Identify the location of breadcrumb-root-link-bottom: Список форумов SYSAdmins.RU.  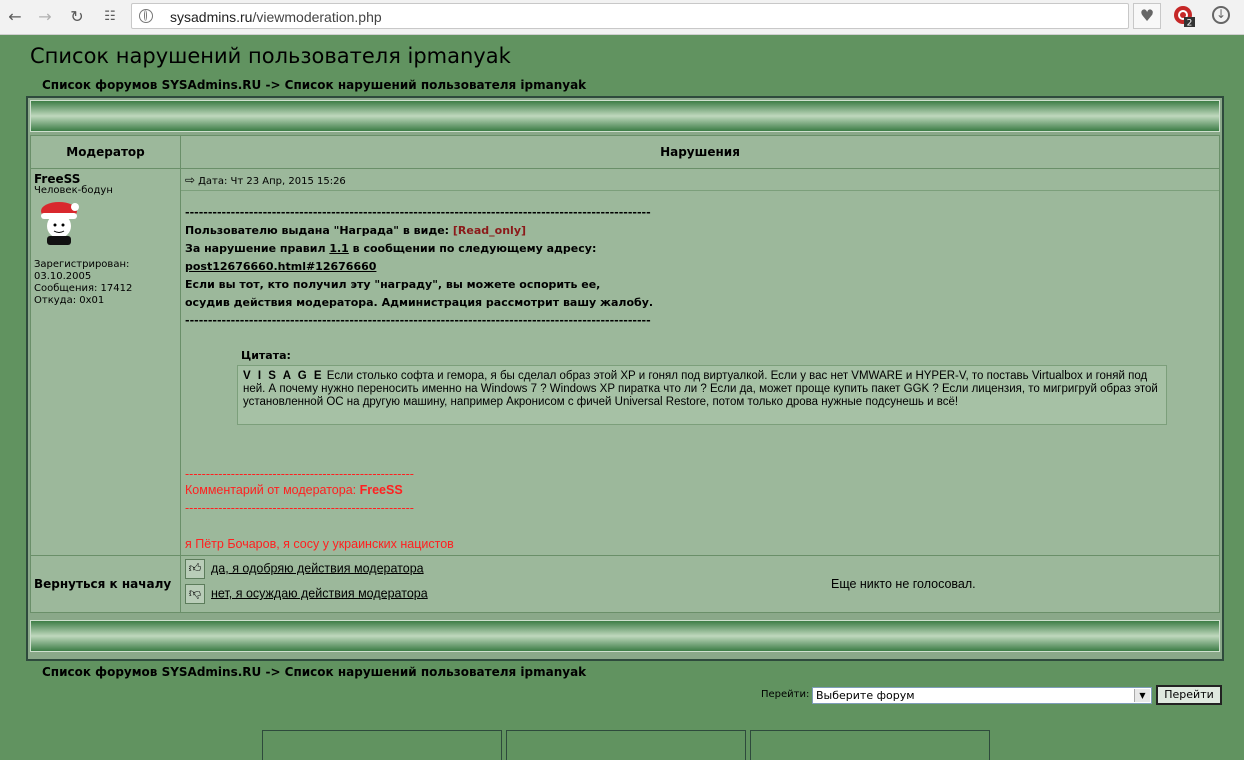
(151, 672).